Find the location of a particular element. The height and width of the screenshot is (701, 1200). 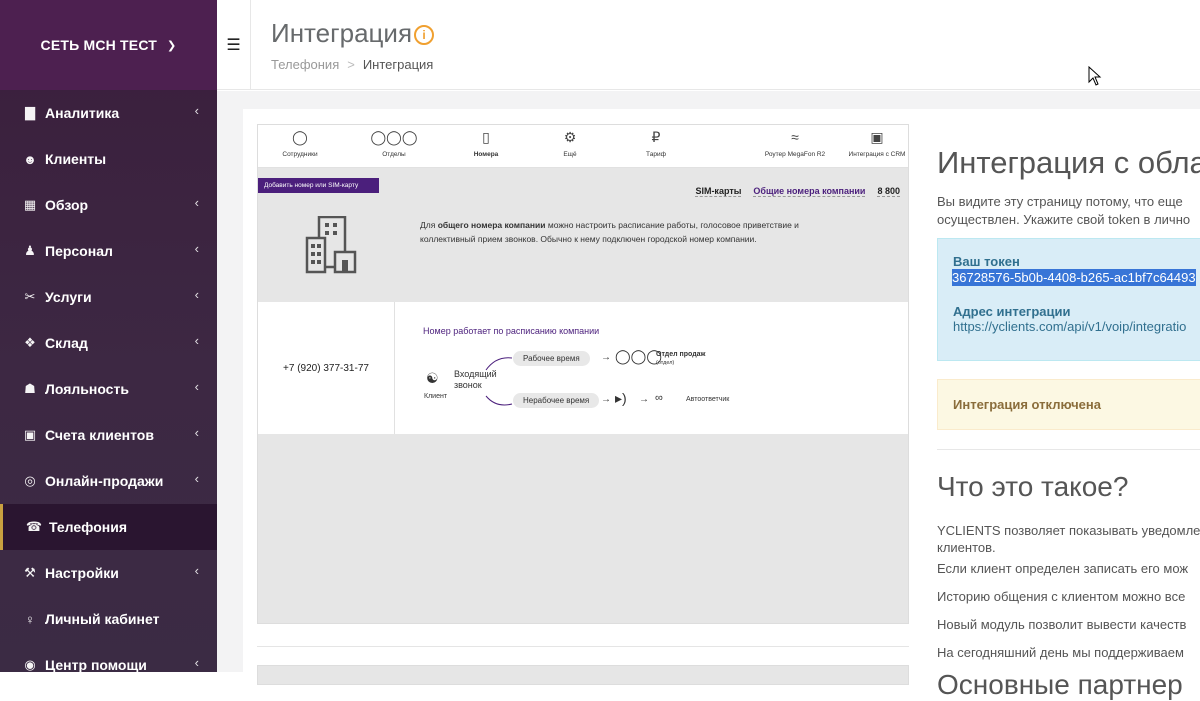

breadcrumb: Телефония>Интеграция is located at coordinates (352, 64).